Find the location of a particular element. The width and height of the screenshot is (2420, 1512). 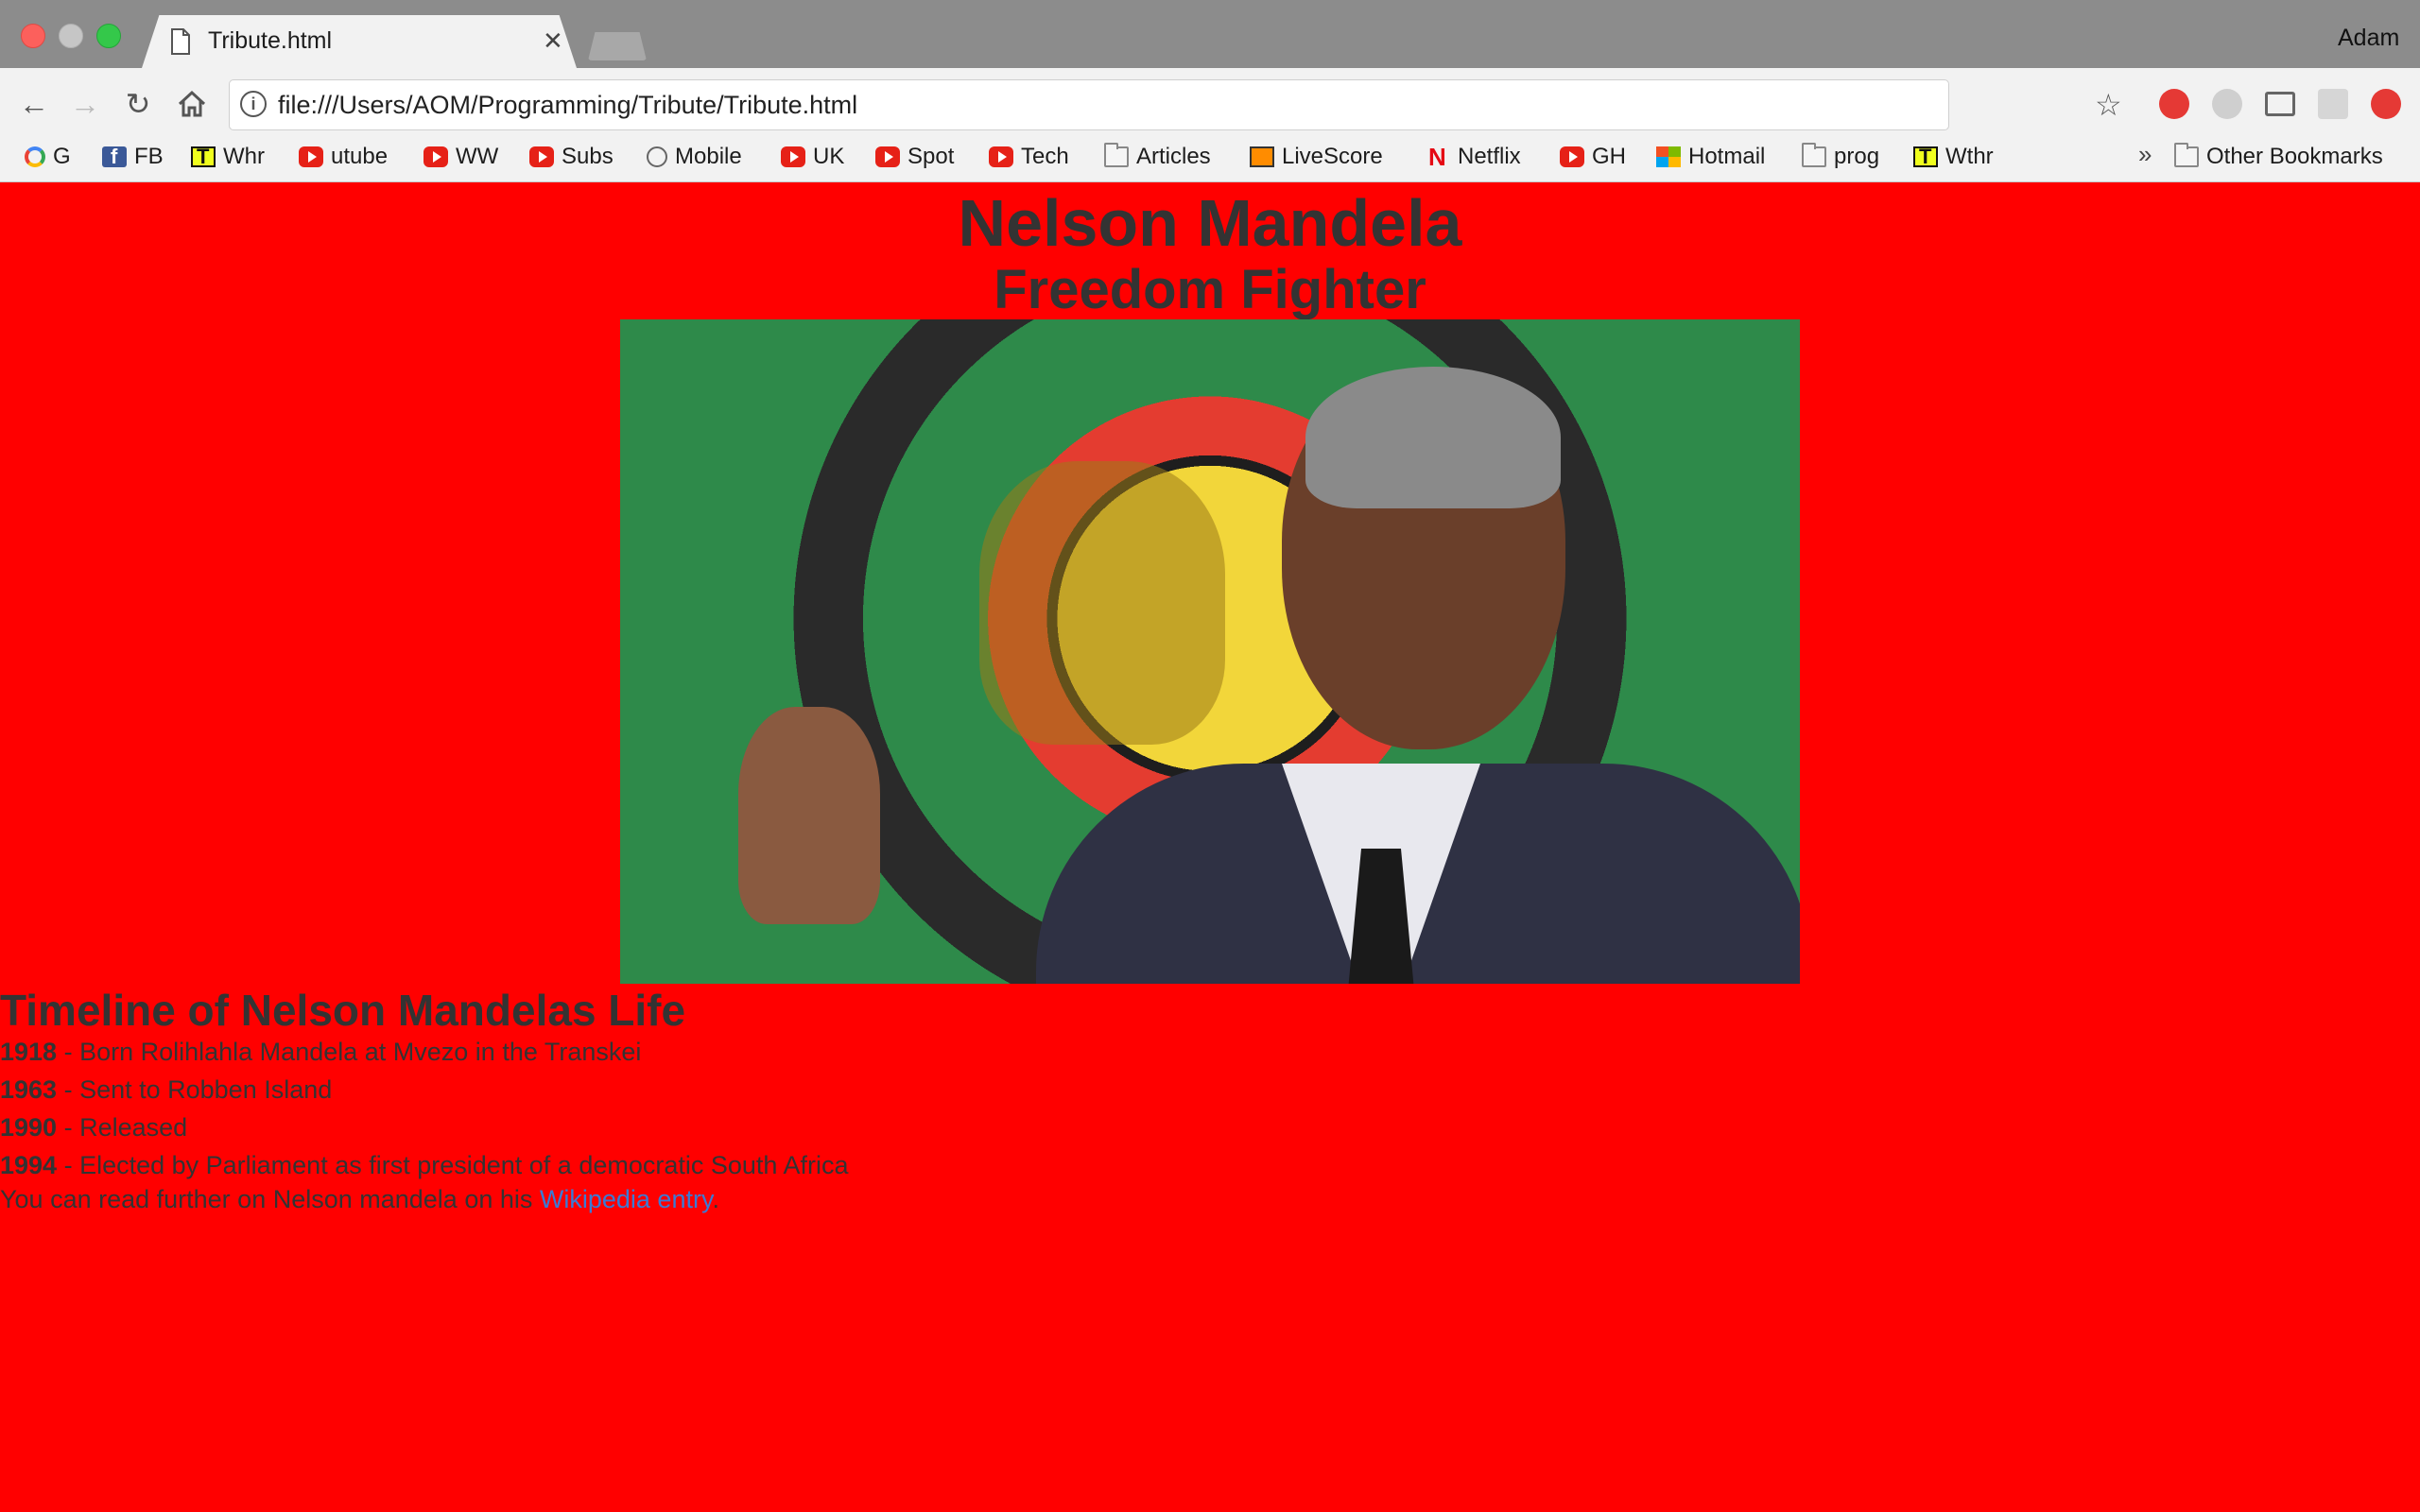

cast-icon is located at coordinates (2280, 104).